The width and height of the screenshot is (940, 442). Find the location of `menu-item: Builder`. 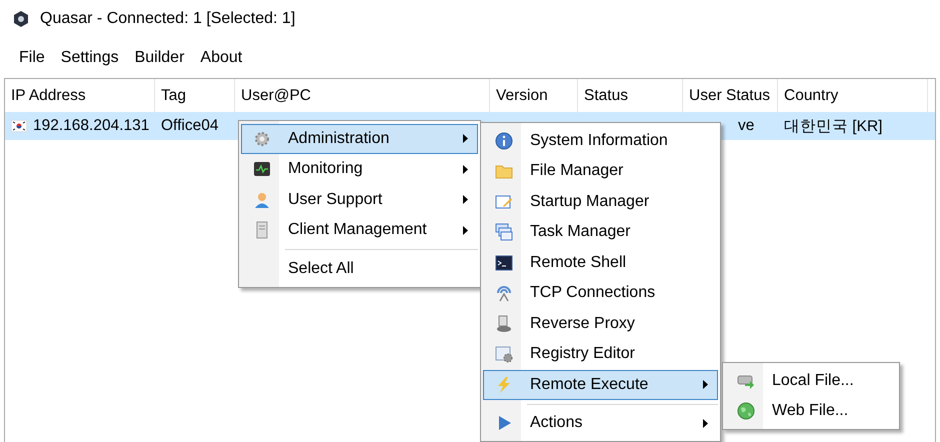

menu-item: Builder is located at coordinates (159, 58).